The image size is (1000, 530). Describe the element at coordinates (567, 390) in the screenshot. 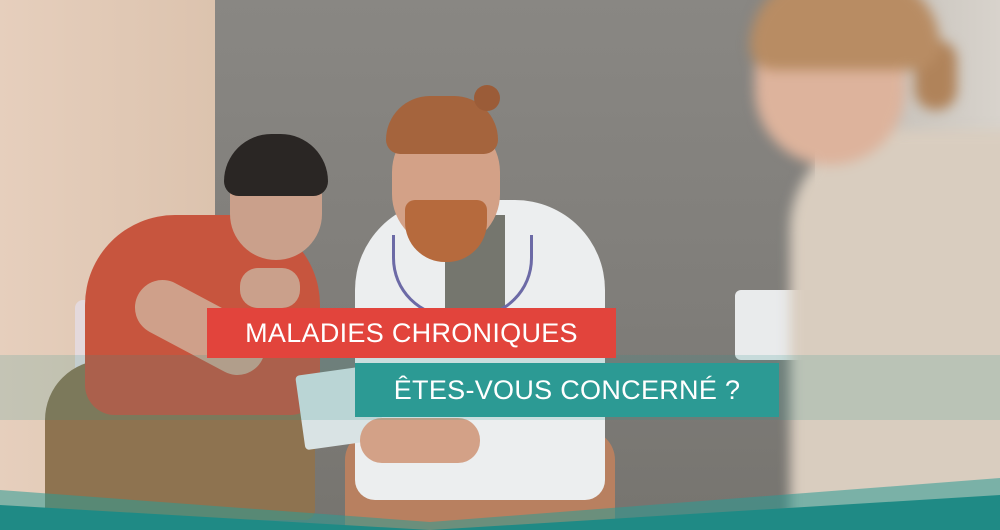

I see `subtitle-etes-vous-concerne: ÊTES-VOUS CONCERNÉ ?` at that location.